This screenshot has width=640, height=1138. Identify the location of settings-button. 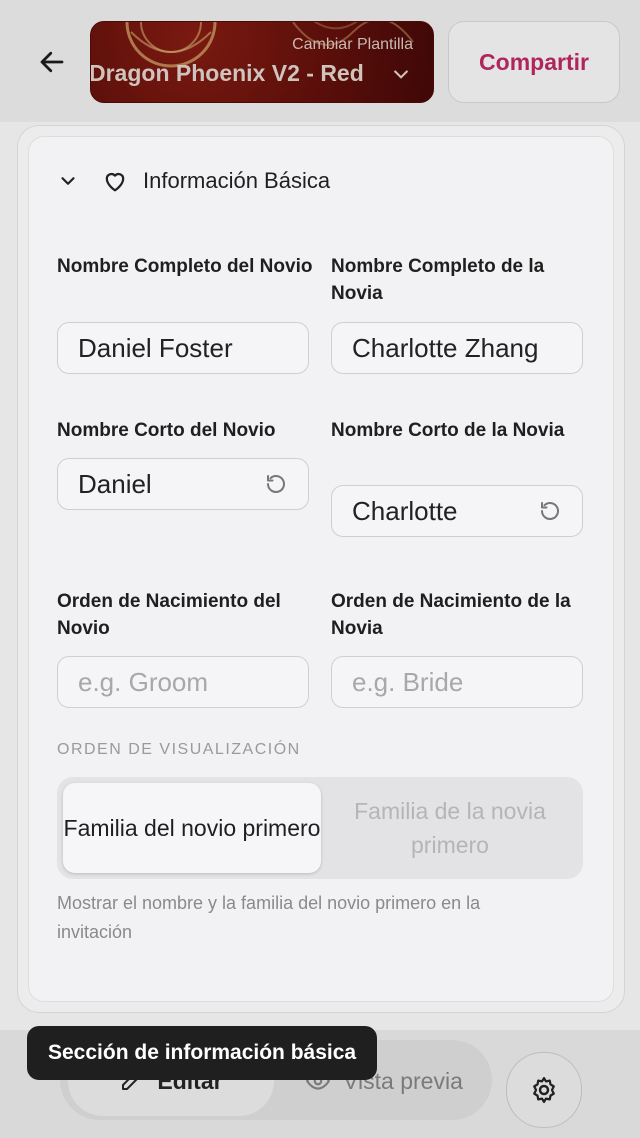
(544, 1090).